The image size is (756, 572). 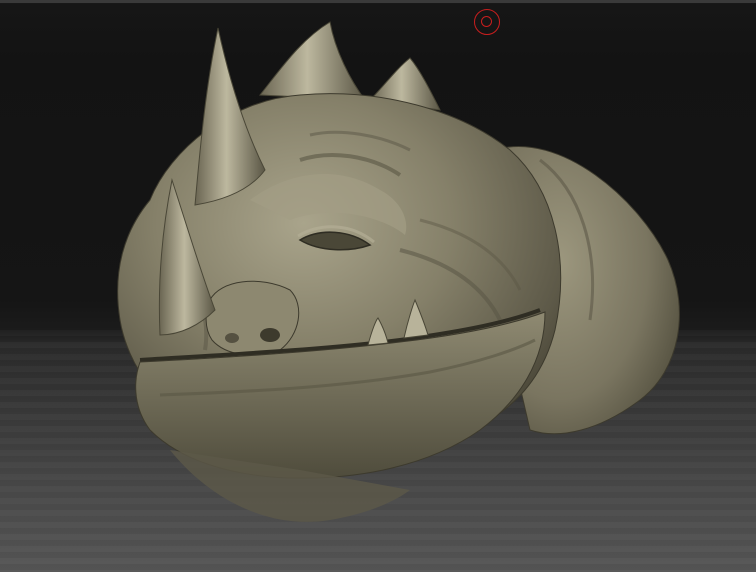 I want to click on nostril, so click(x=270, y=335).